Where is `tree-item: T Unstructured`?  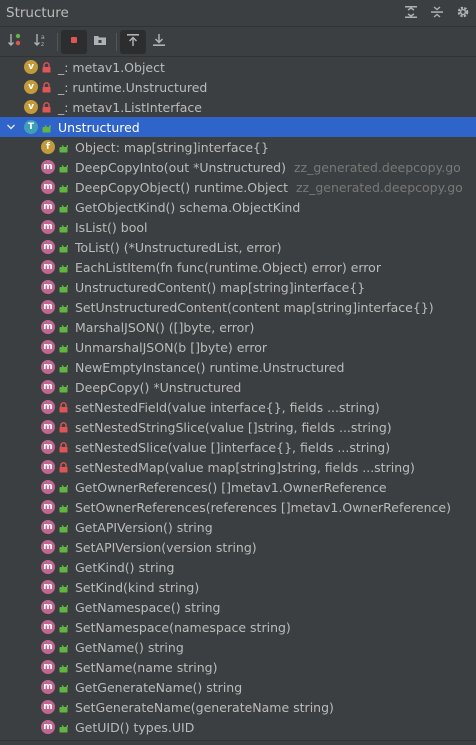
tree-item: T Unstructured is located at coordinates (238, 127).